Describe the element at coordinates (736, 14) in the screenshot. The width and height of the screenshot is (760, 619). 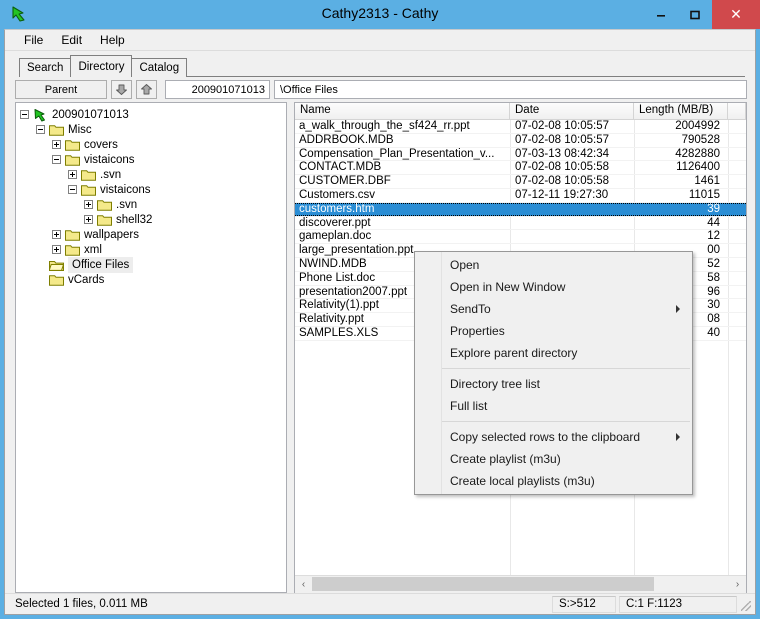
I see `close-button: ✕` at that location.